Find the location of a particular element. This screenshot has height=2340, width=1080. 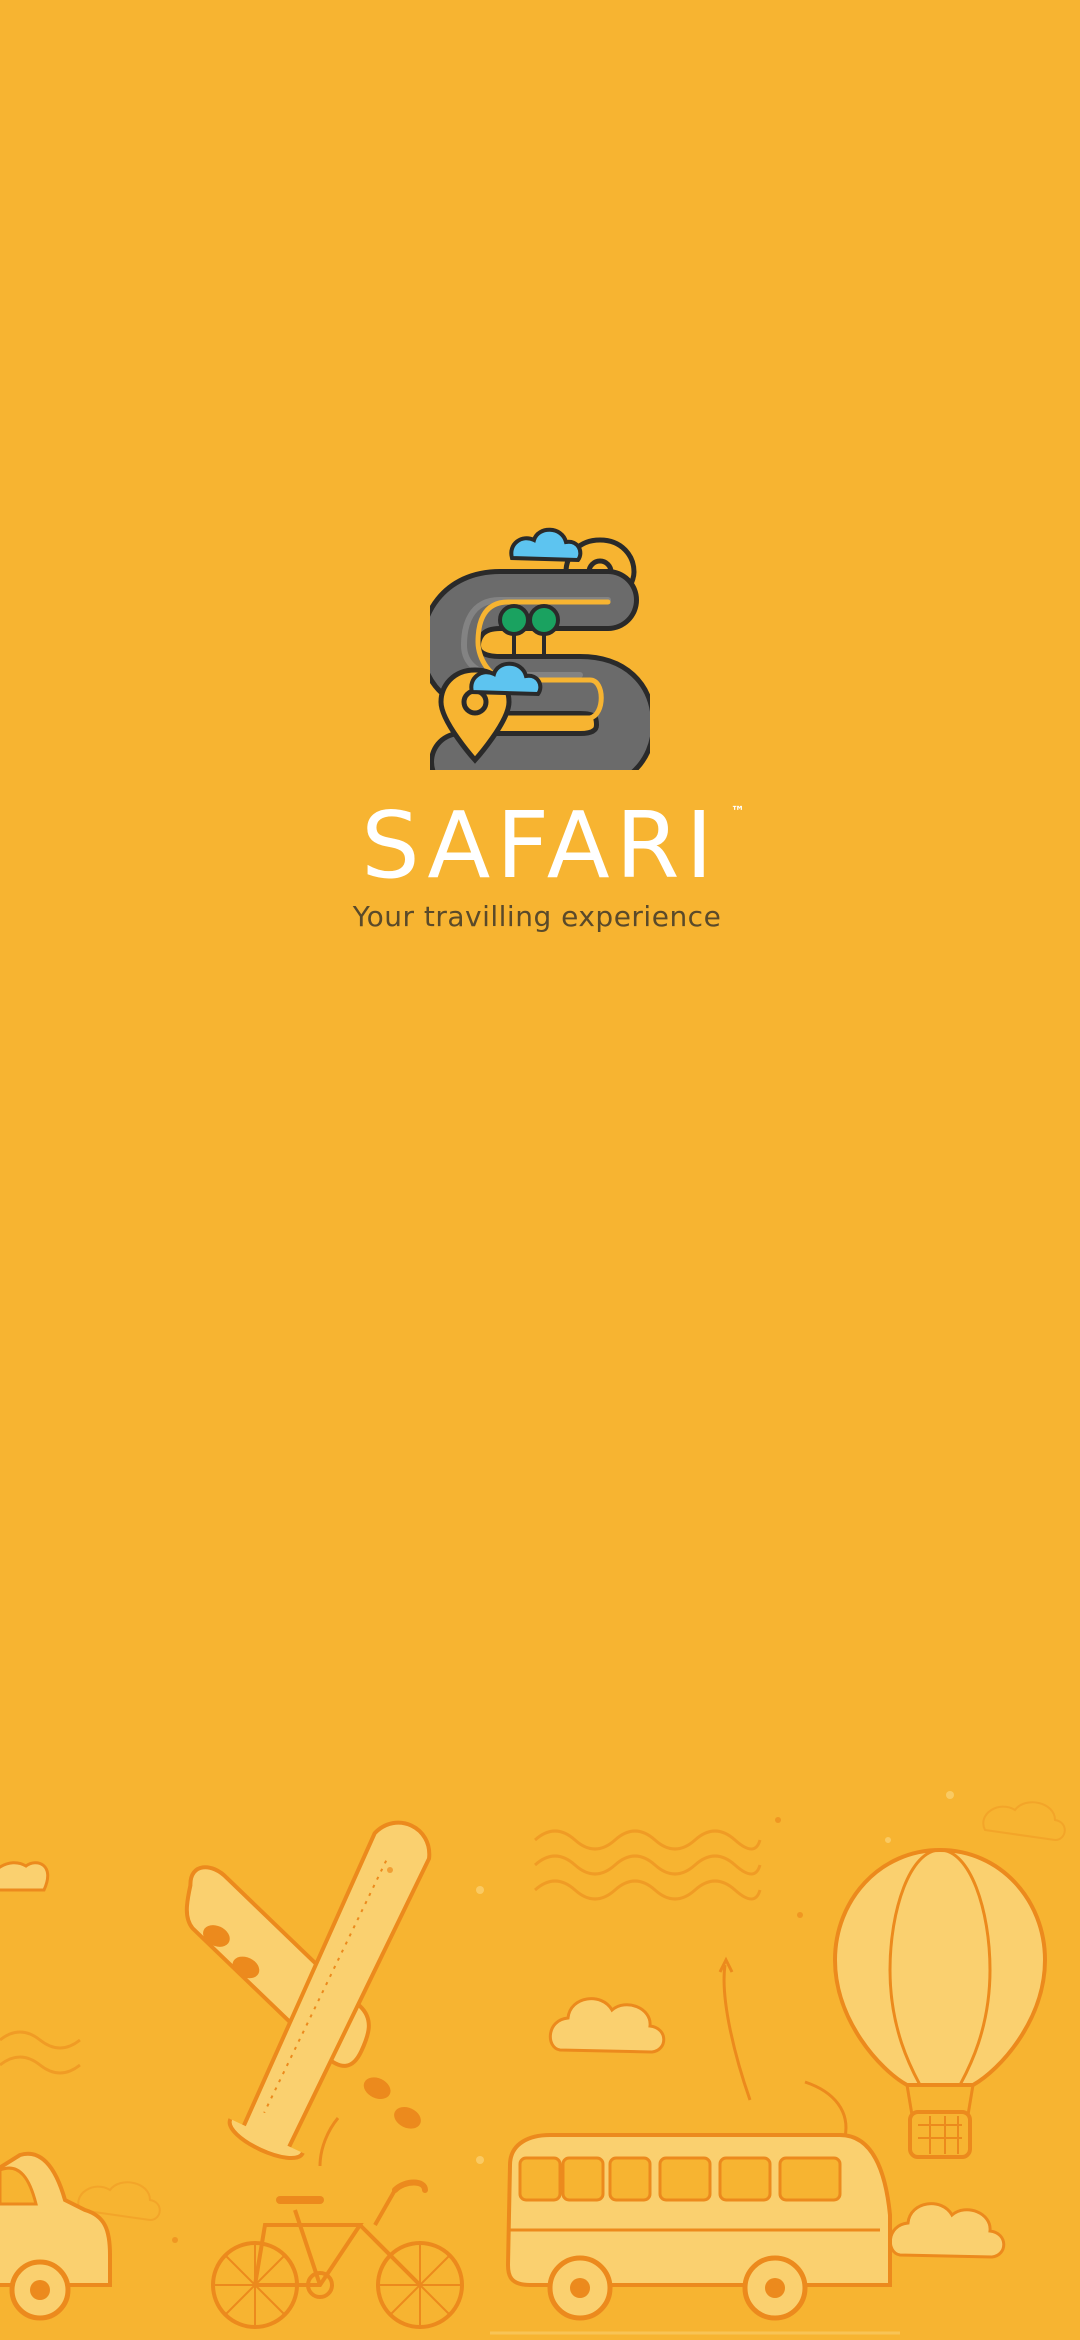

bus-icon is located at coordinates (698, 2227).